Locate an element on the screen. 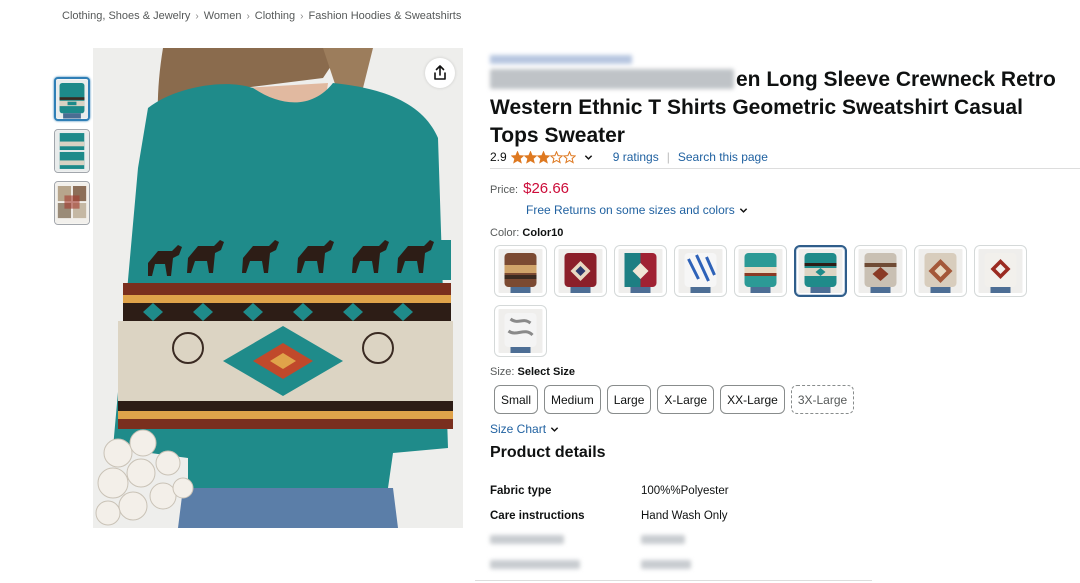 This screenshot has height=583, width=1080. detail-key: Fabric type is located at coordinates (521, 490).